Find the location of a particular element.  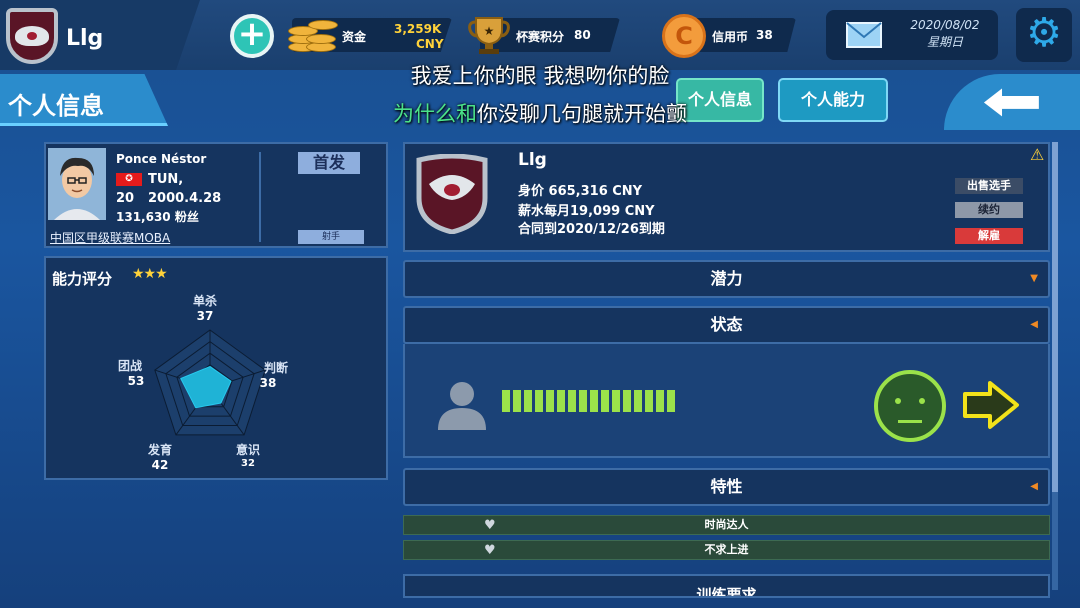

settings-gear-button: ⚙ is located at coordinates (1044, 35).